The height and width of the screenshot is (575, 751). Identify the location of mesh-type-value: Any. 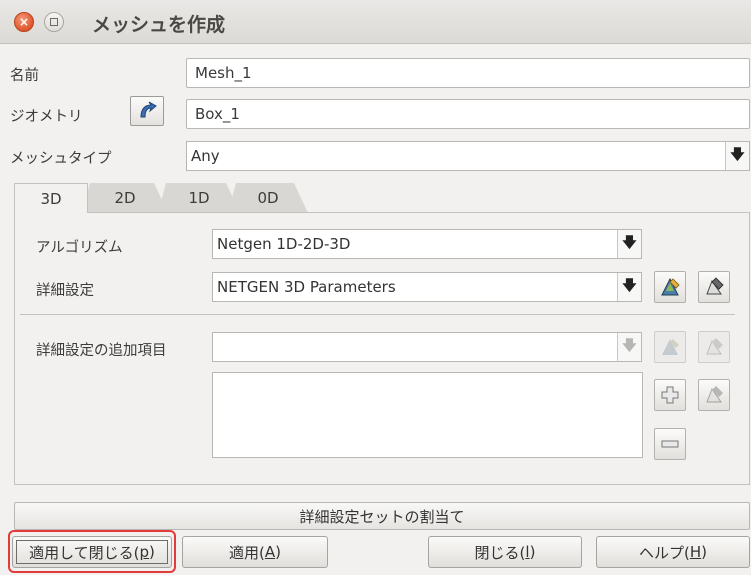
(205, 156).